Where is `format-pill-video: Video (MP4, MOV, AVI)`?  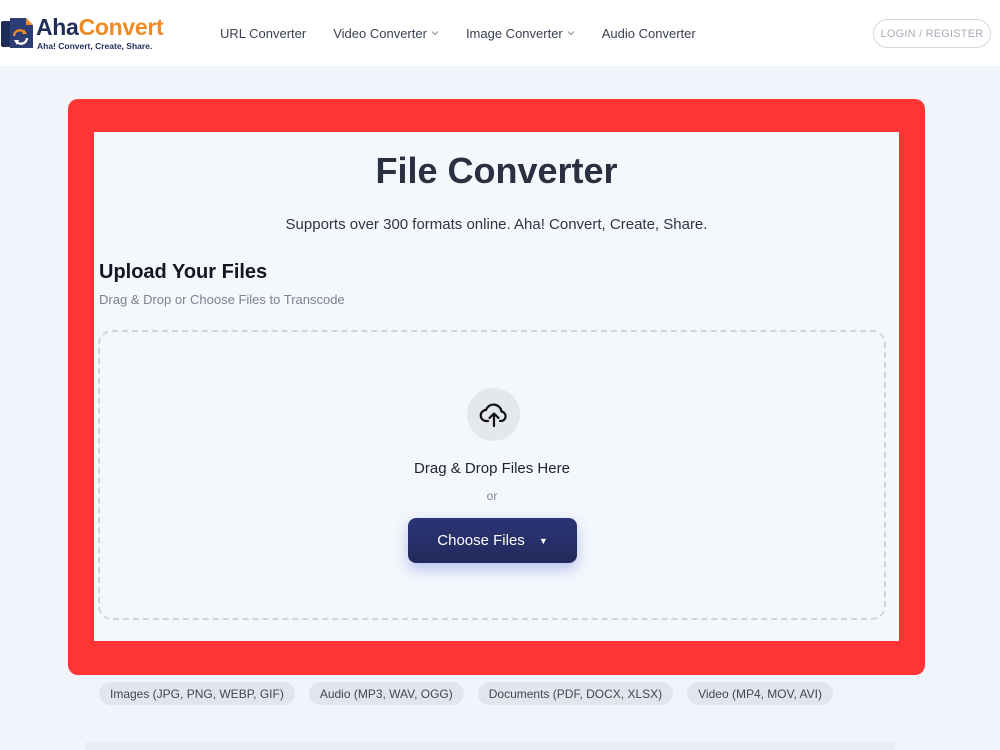 format-pill-video: Video (MP4, MOV, AVI) is located at coordinates (760, 693).